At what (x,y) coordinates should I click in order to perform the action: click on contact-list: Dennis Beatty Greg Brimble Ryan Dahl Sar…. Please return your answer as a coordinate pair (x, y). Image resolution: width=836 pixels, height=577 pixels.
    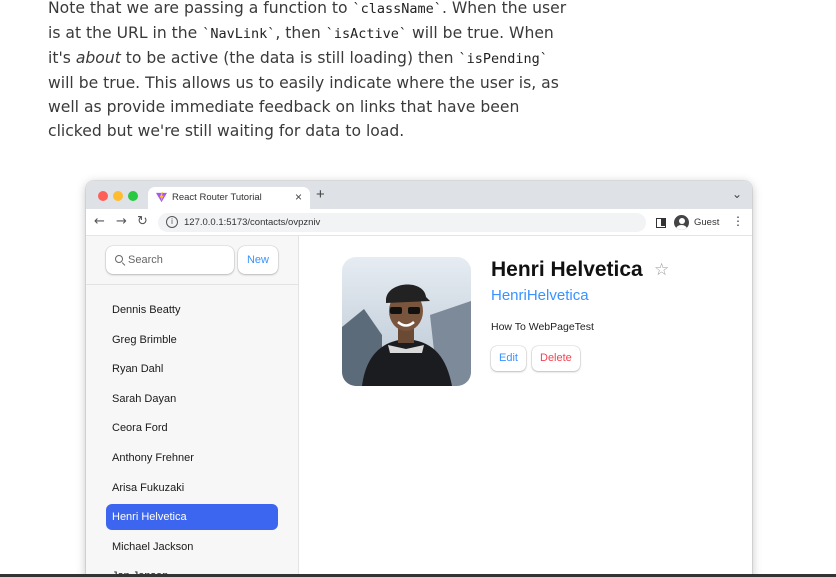
    Looking at the image, I should click on (192, 437).